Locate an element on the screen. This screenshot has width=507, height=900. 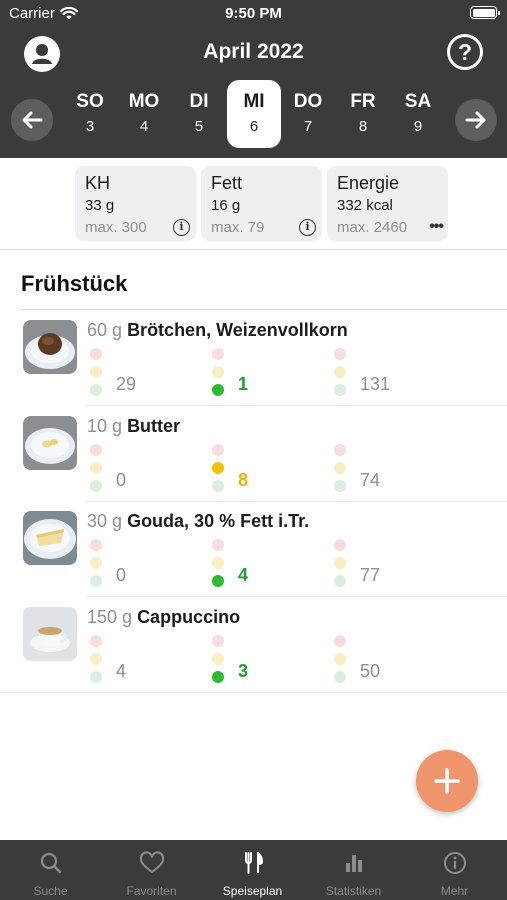
next-week-button is located at coordinates (476, 120).